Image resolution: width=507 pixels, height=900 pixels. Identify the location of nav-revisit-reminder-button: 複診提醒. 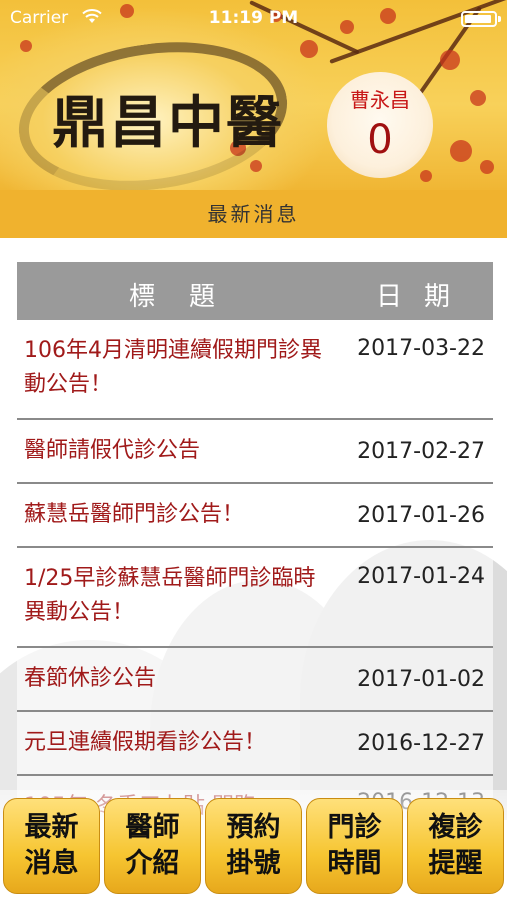
(455, 846).